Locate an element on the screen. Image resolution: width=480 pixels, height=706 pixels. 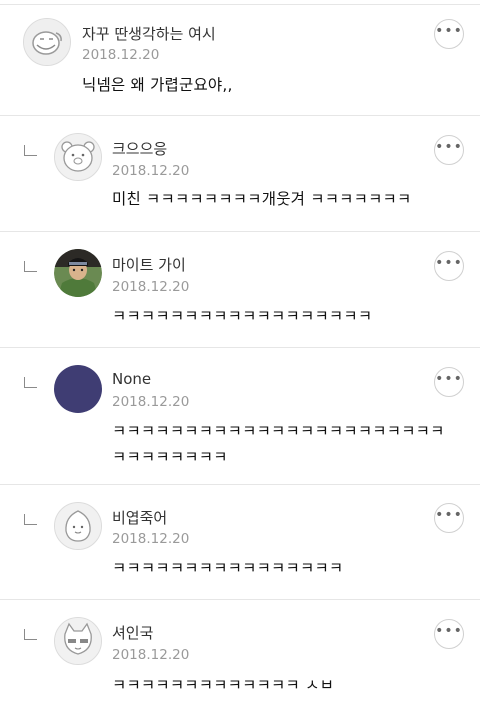
comment-body: ㅋㅋㅋㅋㅋㅋㅋㅋㅋㅋㅋㅋㅋㅋㅋㅋㅋㅋ is located at coordinates (242, 316).